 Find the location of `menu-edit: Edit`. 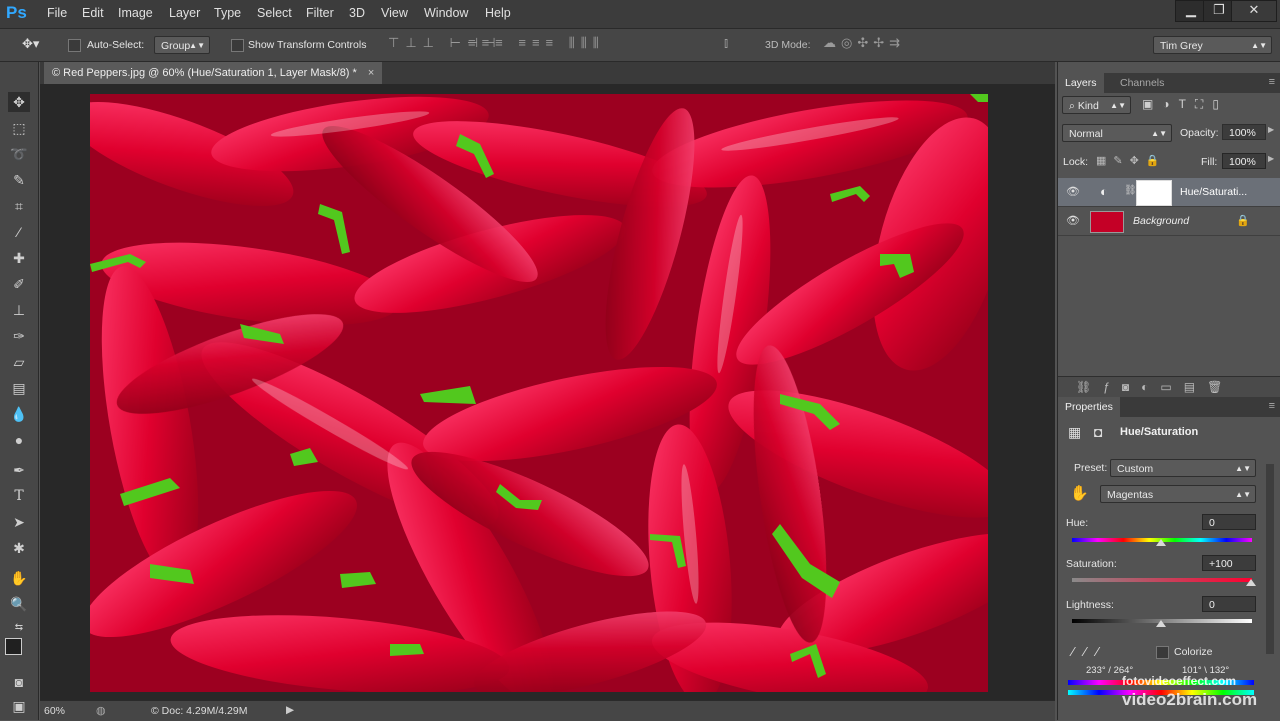

menu-edit: Edit is located at coordinates (93, 13).